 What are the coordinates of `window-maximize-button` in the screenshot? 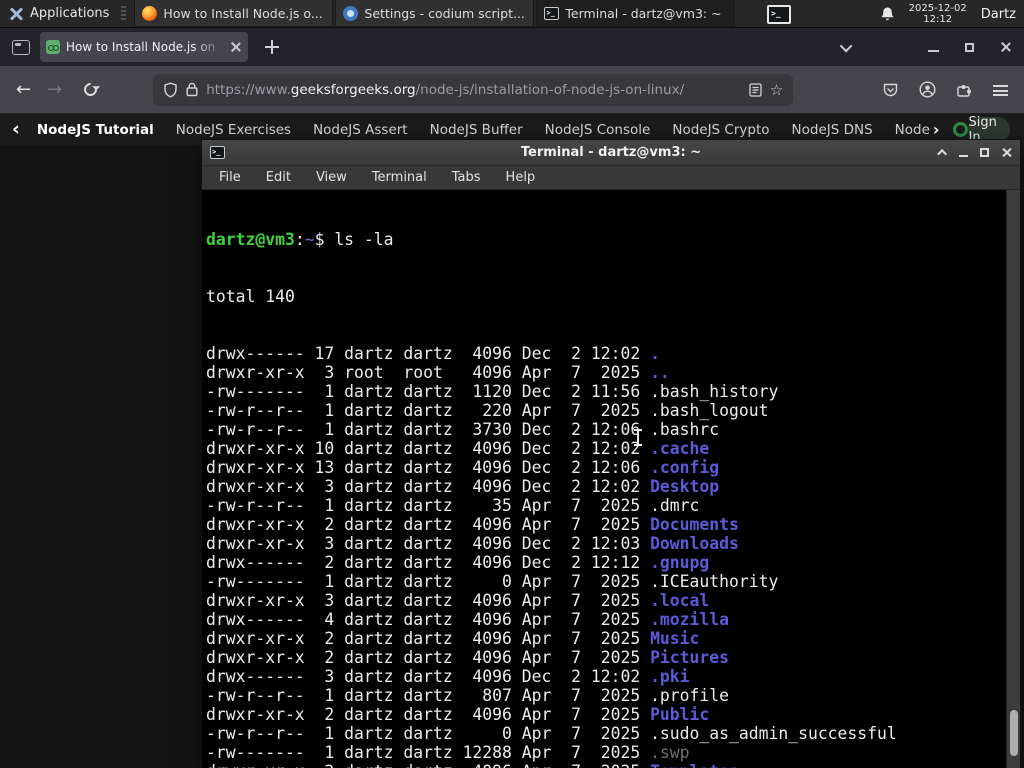 It's located at (969, 47).